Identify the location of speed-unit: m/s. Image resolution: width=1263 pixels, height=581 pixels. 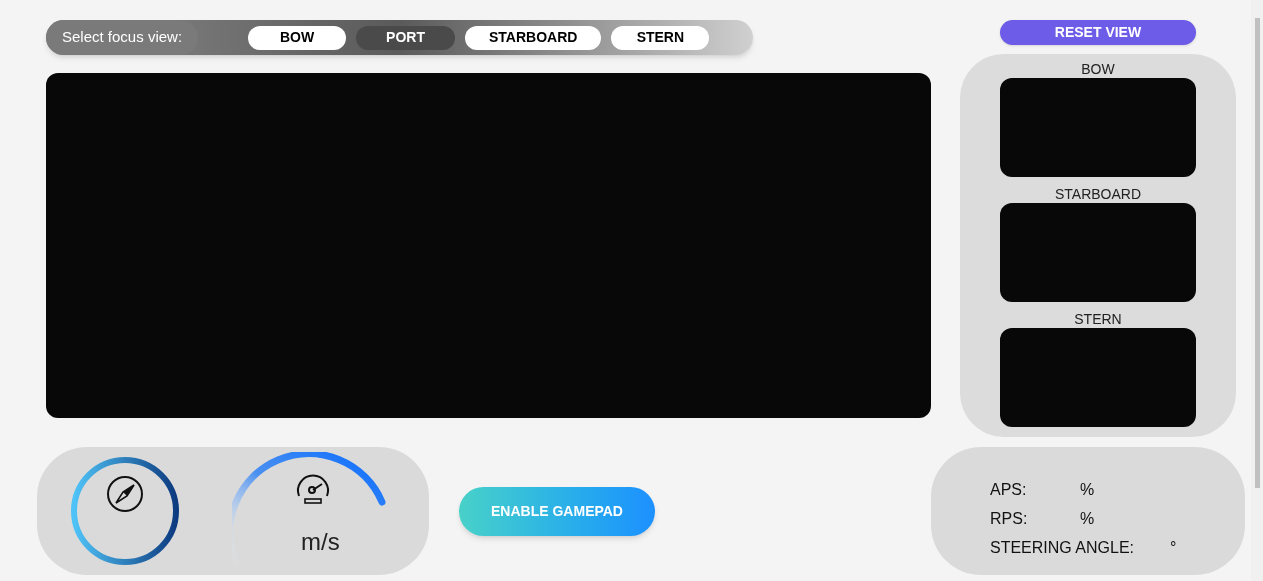
(320, 542).